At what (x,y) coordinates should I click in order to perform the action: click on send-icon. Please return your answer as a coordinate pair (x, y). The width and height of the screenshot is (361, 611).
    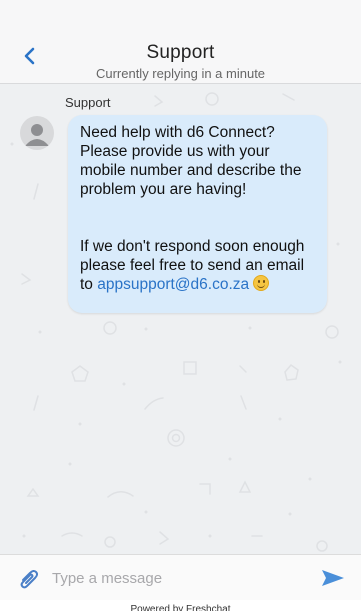
    Looking at the image, I should click on (333, 578).